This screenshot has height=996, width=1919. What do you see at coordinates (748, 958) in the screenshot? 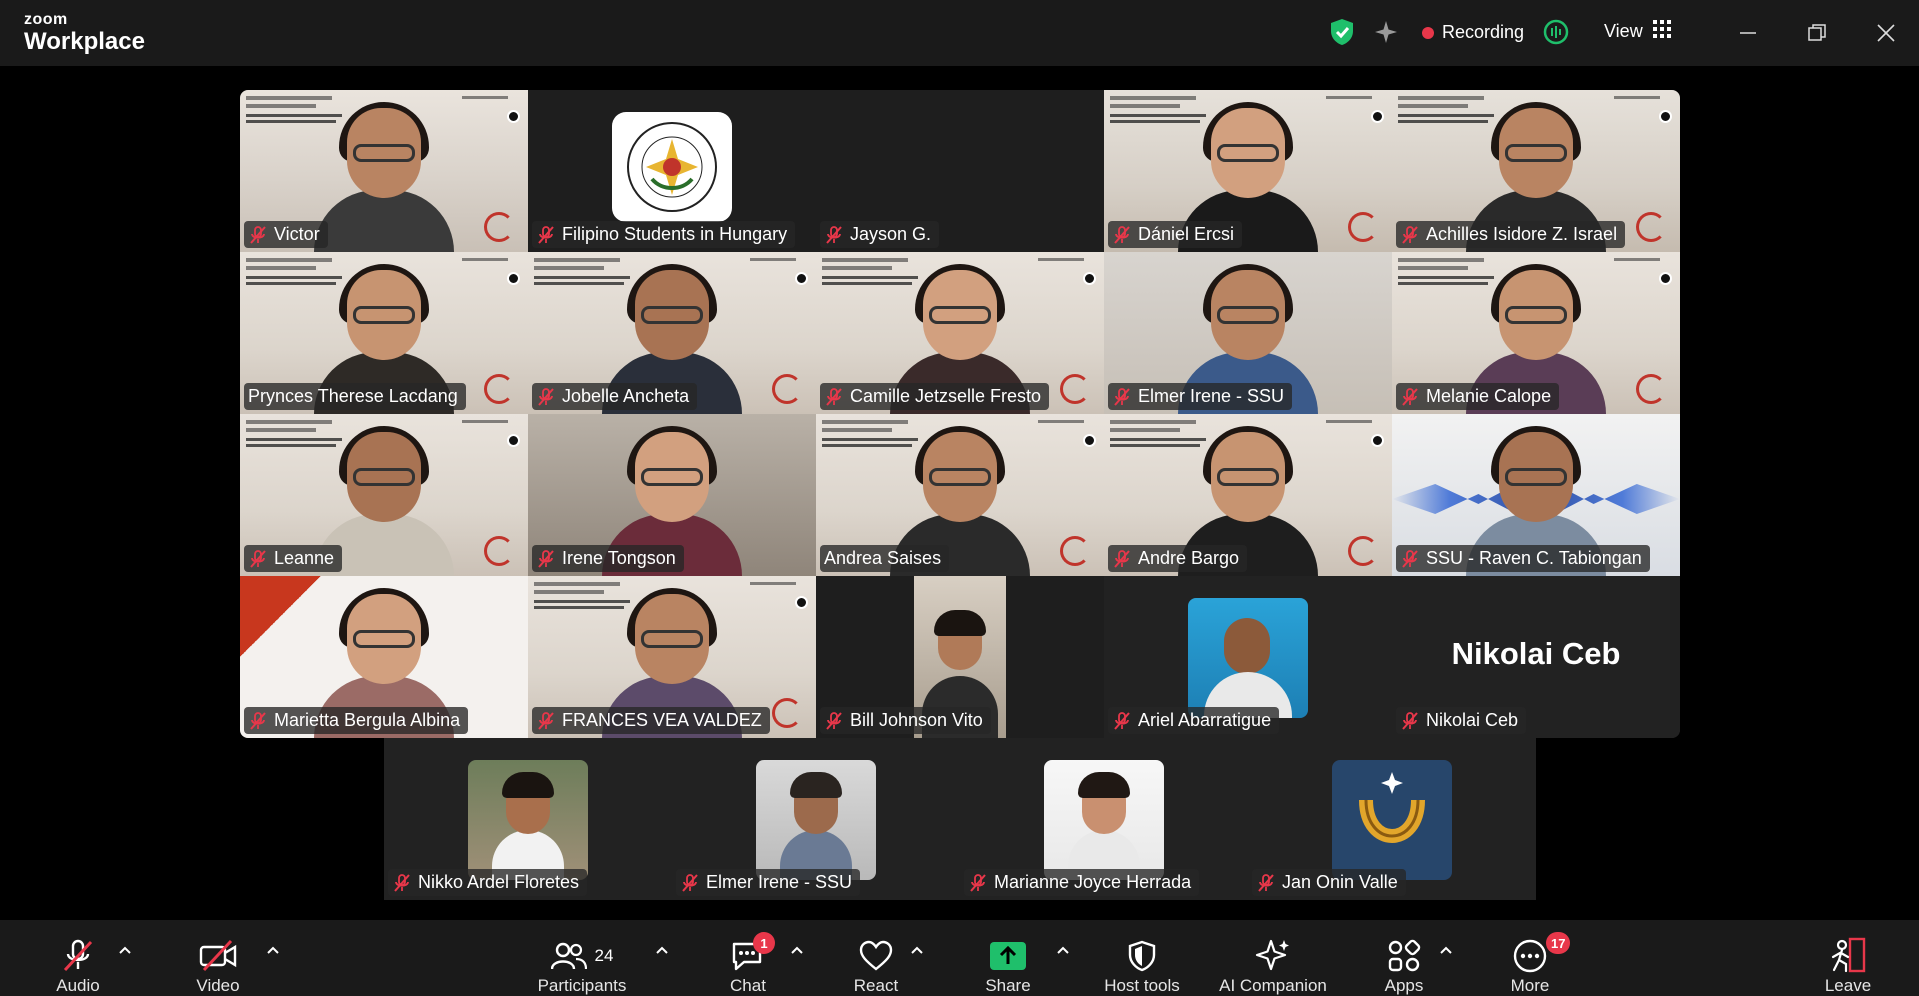
I see `chat-button: Chat` at bounding box center [748, 958].